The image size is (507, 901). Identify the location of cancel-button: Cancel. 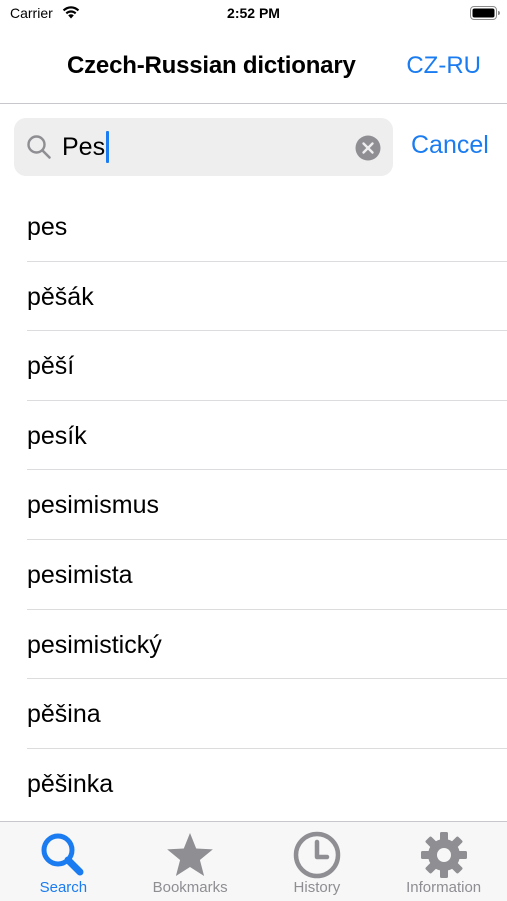
(450, 145).